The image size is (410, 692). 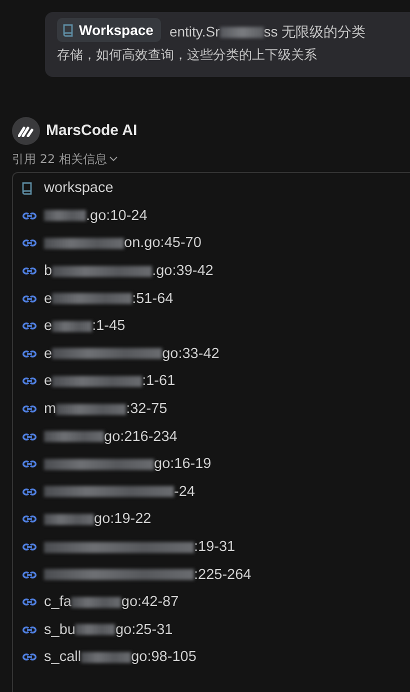 What do you see at coordinates (120, 657) in the screenshot?
I see `reference-item: s_call go:98-105` at bounding box center [120, 657].